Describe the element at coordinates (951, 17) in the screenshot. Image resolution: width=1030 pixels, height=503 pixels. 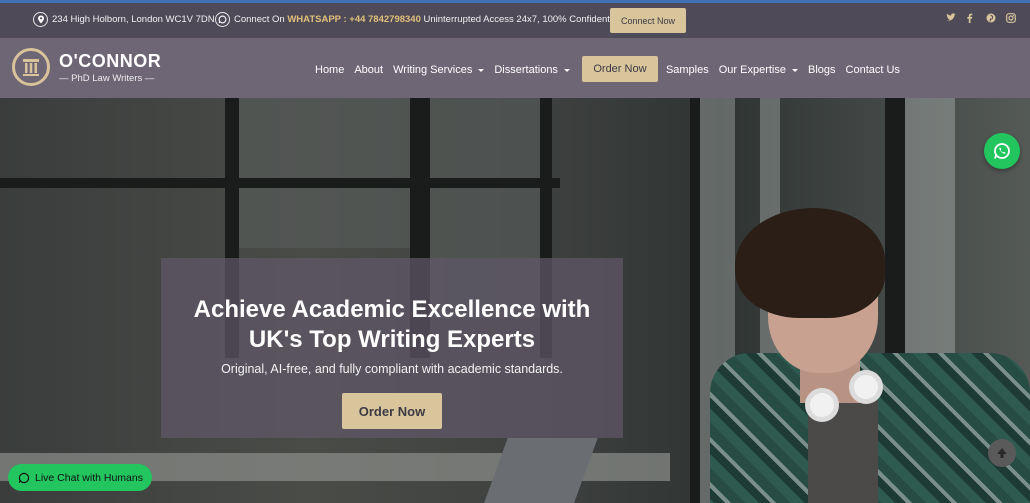
I see `twitter-icon` at that location.